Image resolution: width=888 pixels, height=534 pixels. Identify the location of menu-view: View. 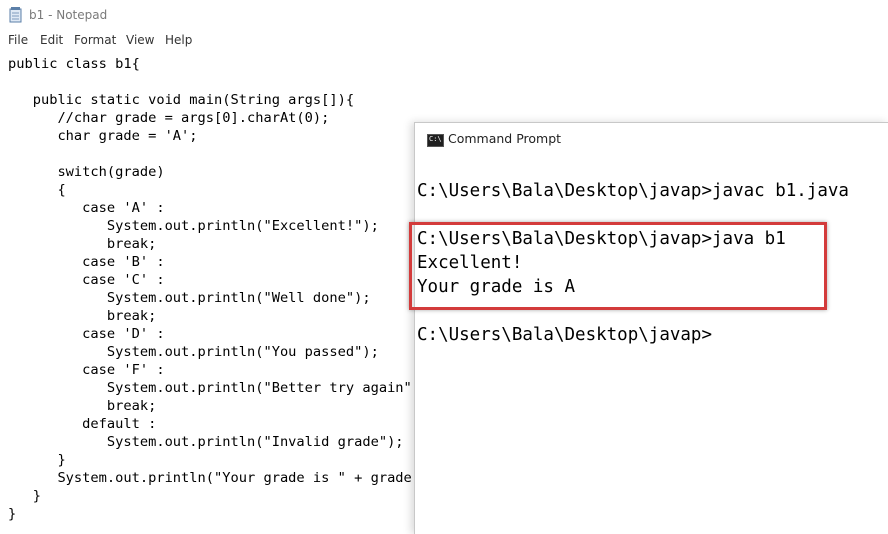
(140, 40).